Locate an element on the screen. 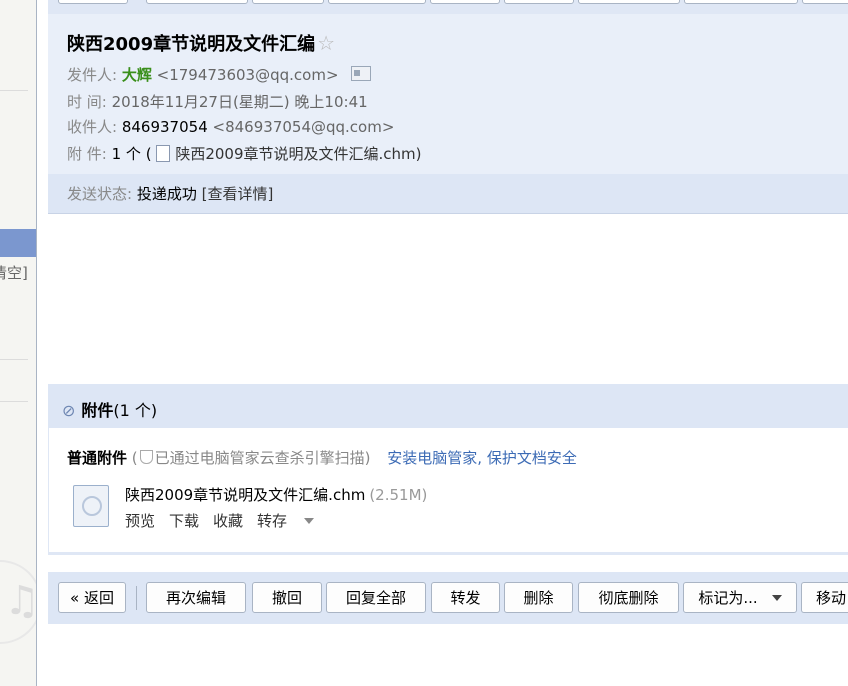  attachment-actions: 预览 下载 收藏 转存 is located at coordinates (233, 520).